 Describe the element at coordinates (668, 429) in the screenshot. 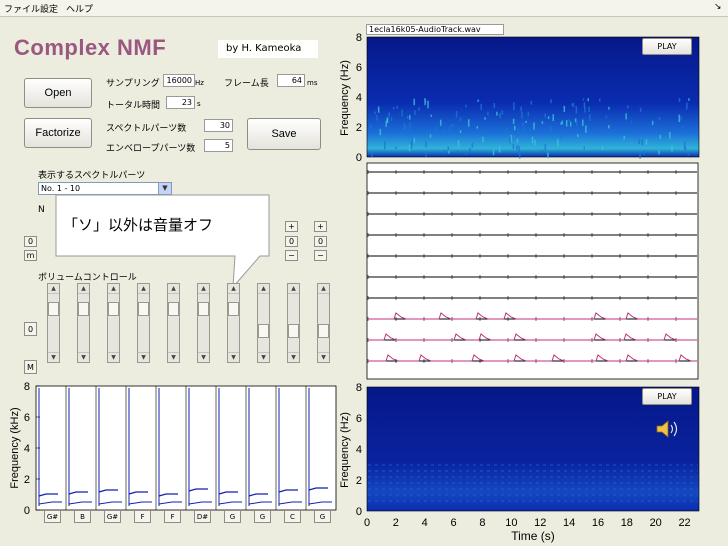

I see `speaker-icon` at that location.